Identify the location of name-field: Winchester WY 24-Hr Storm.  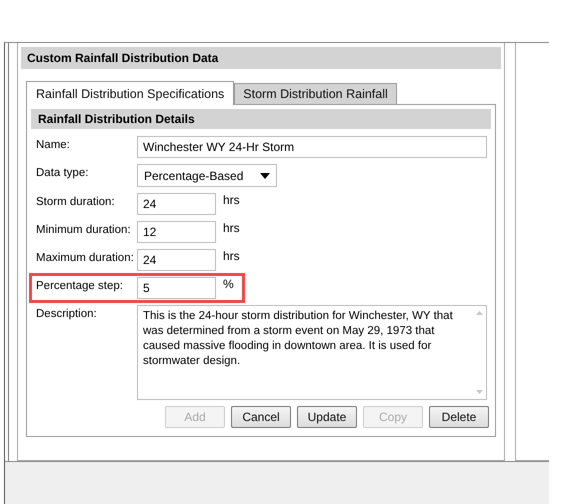
(312, 147).